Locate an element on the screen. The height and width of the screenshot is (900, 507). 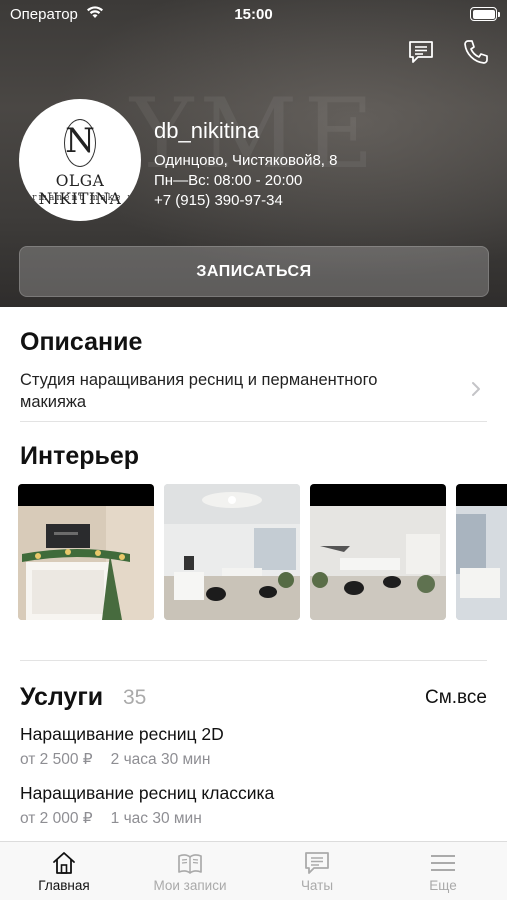
tab-bar: Главная Мои записи Чаты Еще is located at coordinates (253, 870).